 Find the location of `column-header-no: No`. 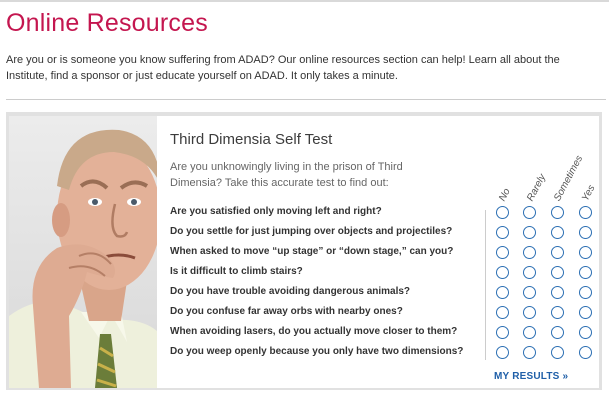

column-header-no: No is located at coordinates (505, 195).